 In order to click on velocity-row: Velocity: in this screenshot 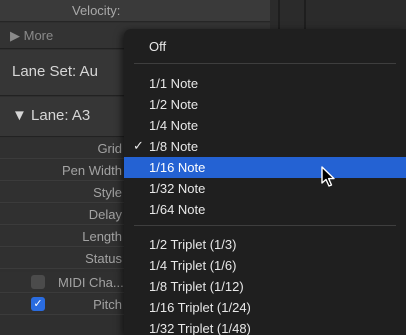, I will do `click(135, 11)`.